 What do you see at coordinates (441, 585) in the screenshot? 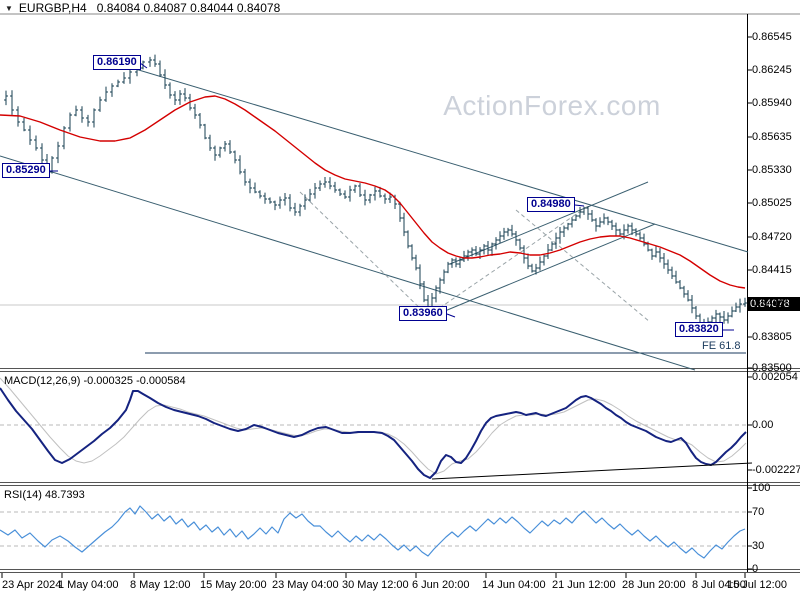
I see `x-axis-date-label: 6 Jun 20:00` at bounding box center [441, 585].